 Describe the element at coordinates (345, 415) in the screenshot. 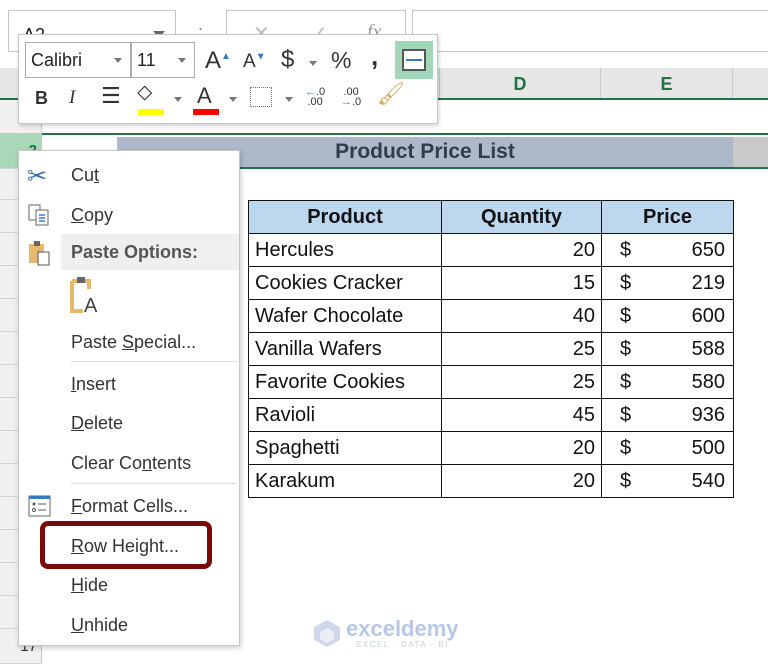

I see `product-cell: Ravioli` at that location.